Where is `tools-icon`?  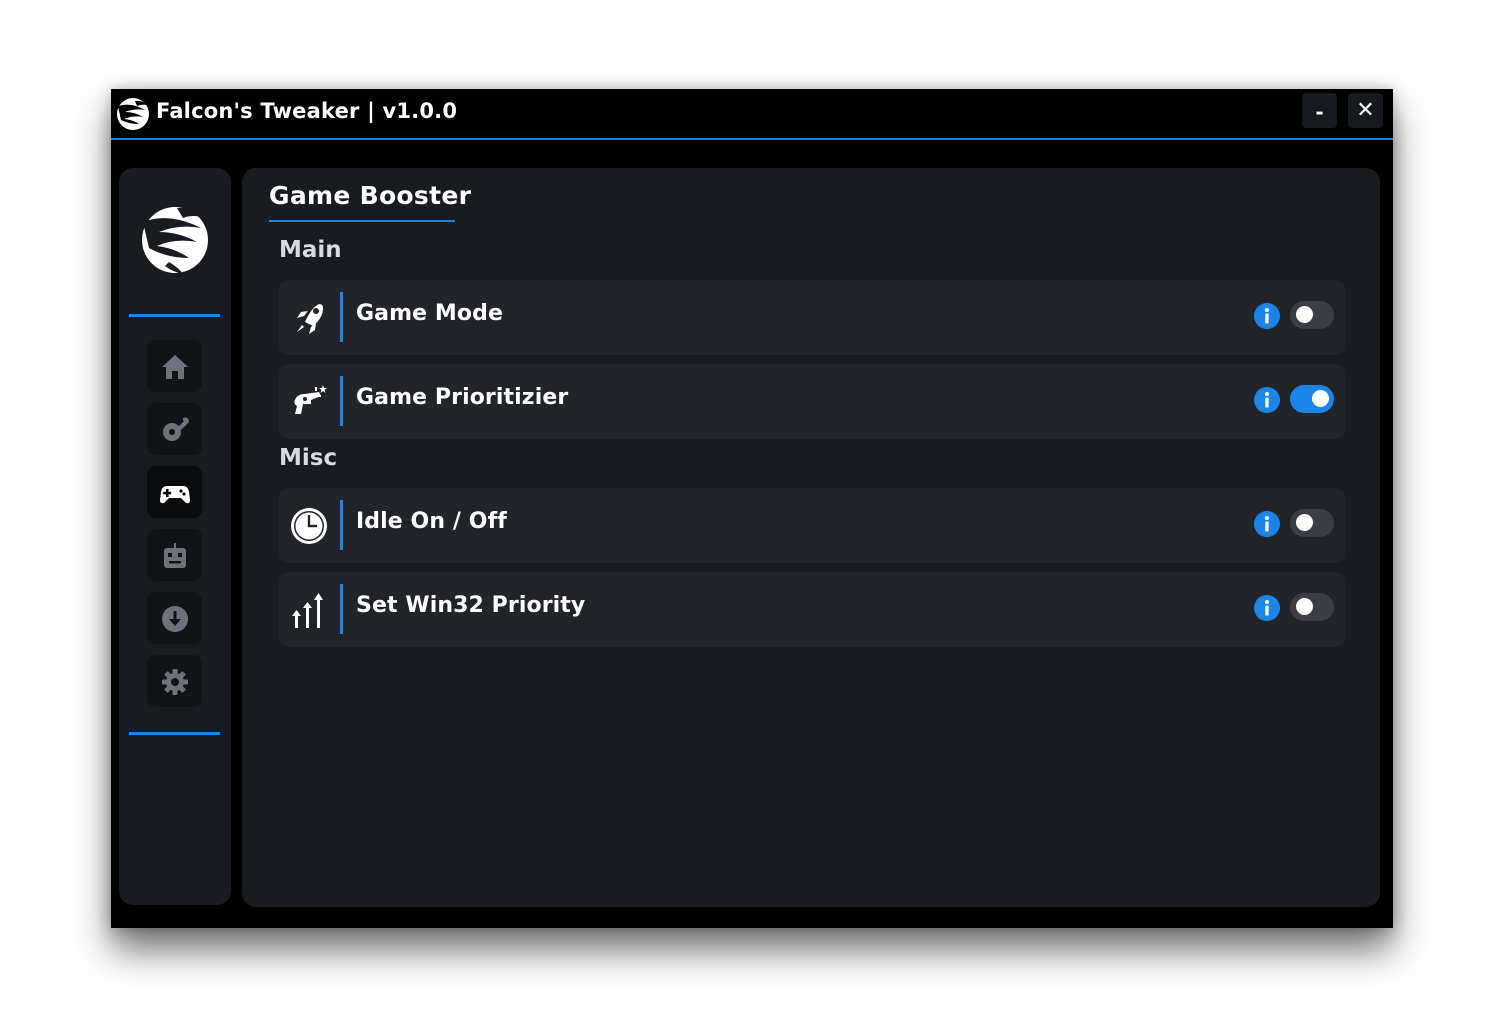
tools-icon is located at coordinates (176, 429).